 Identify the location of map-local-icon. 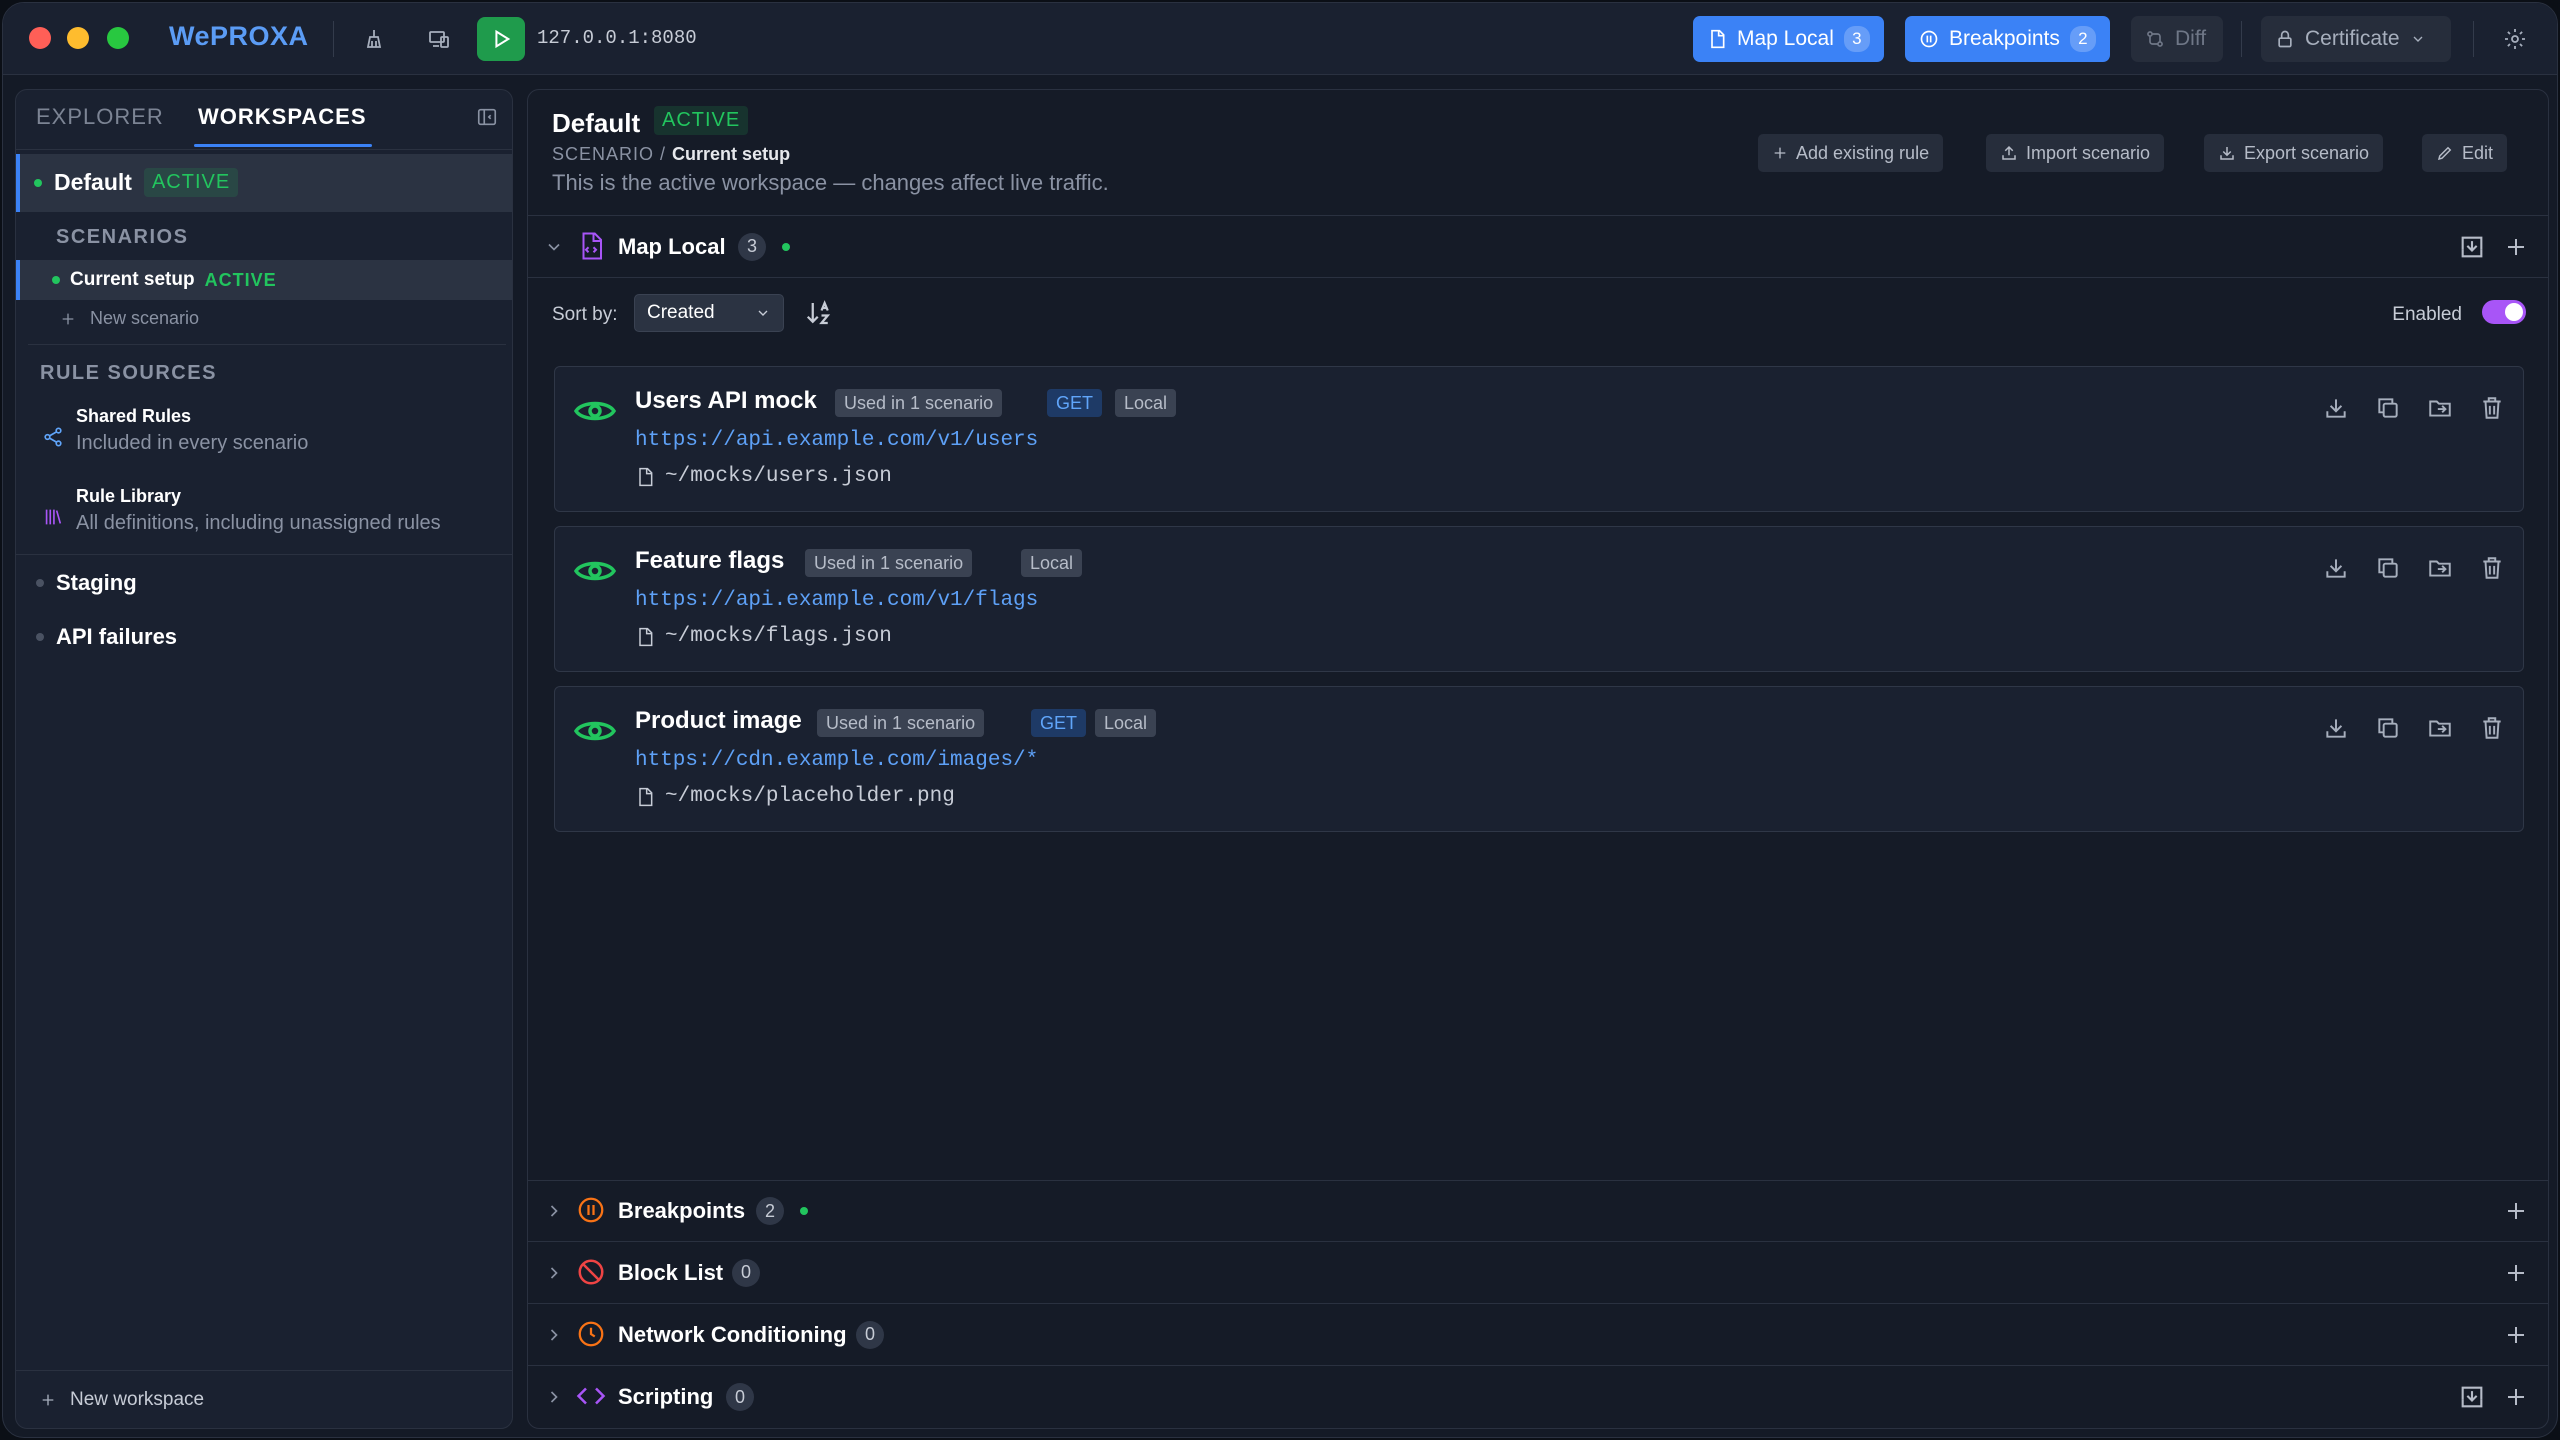
(592, 247).